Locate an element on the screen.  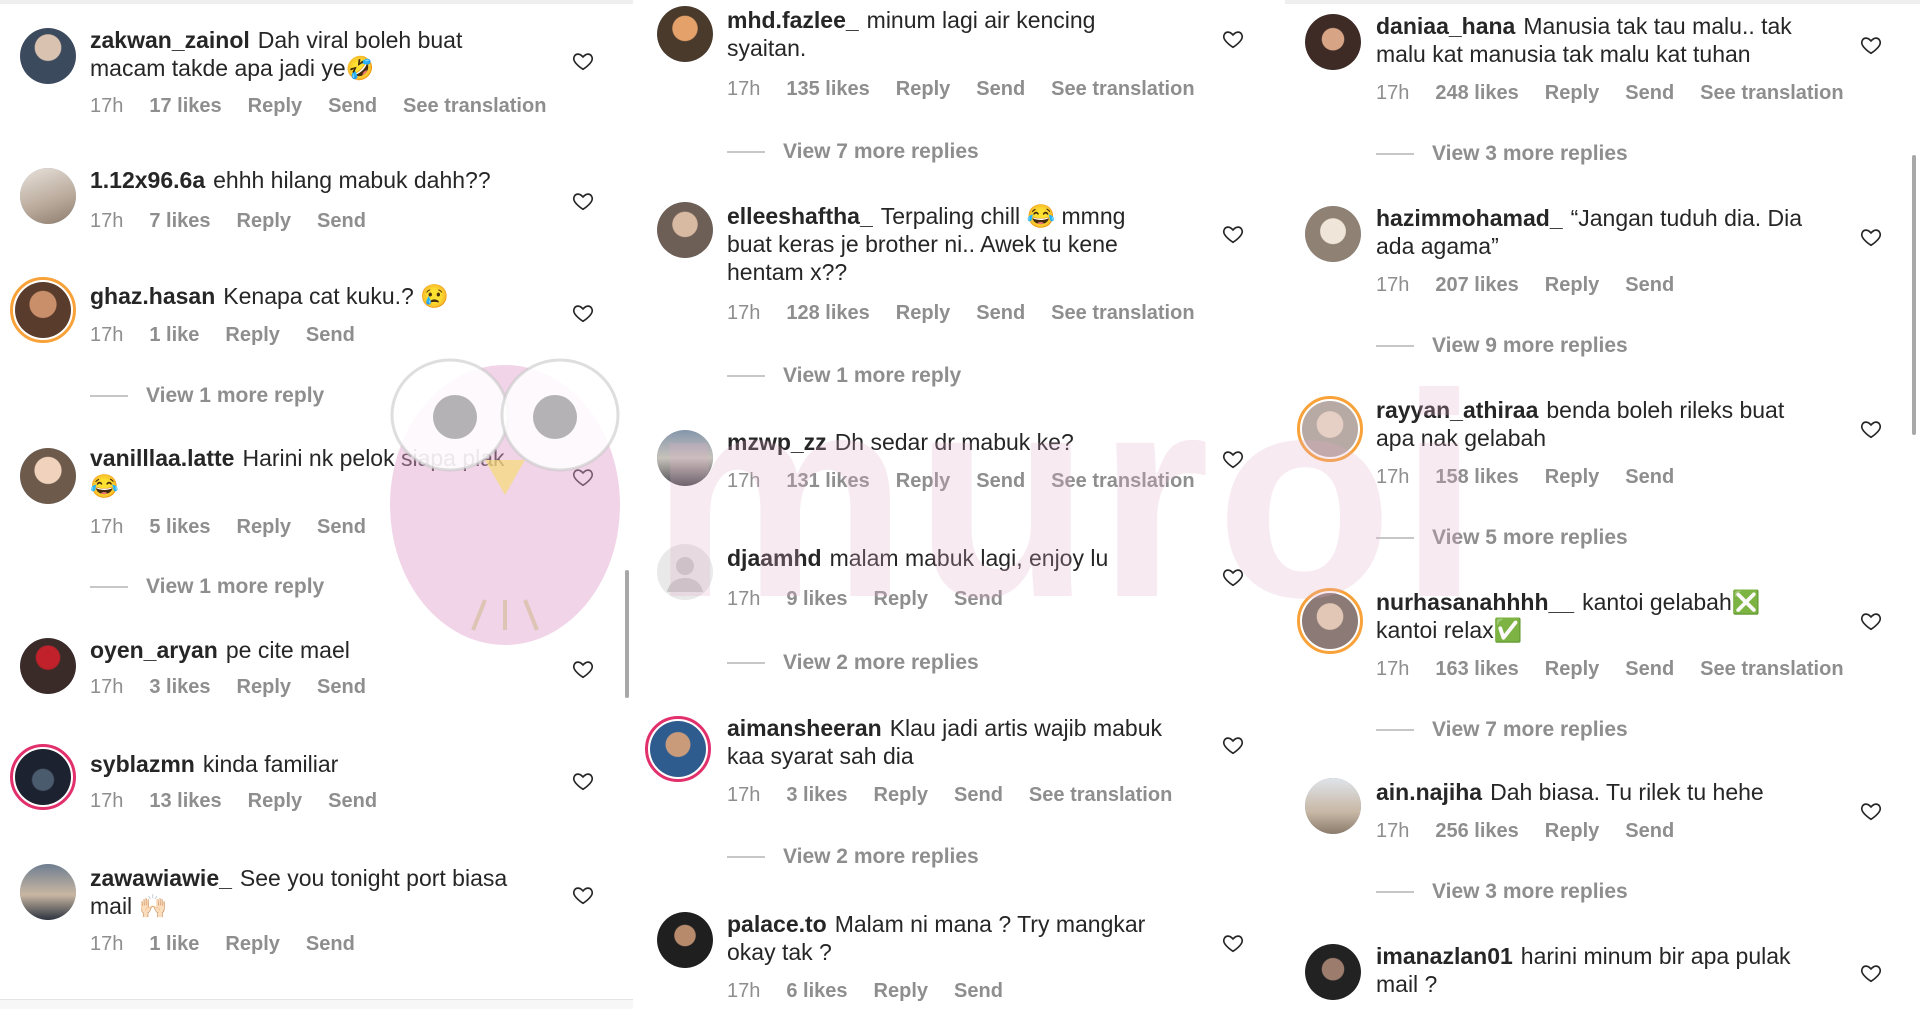
comment-username: imanazlan01 is located at coordinates (1444, 956).